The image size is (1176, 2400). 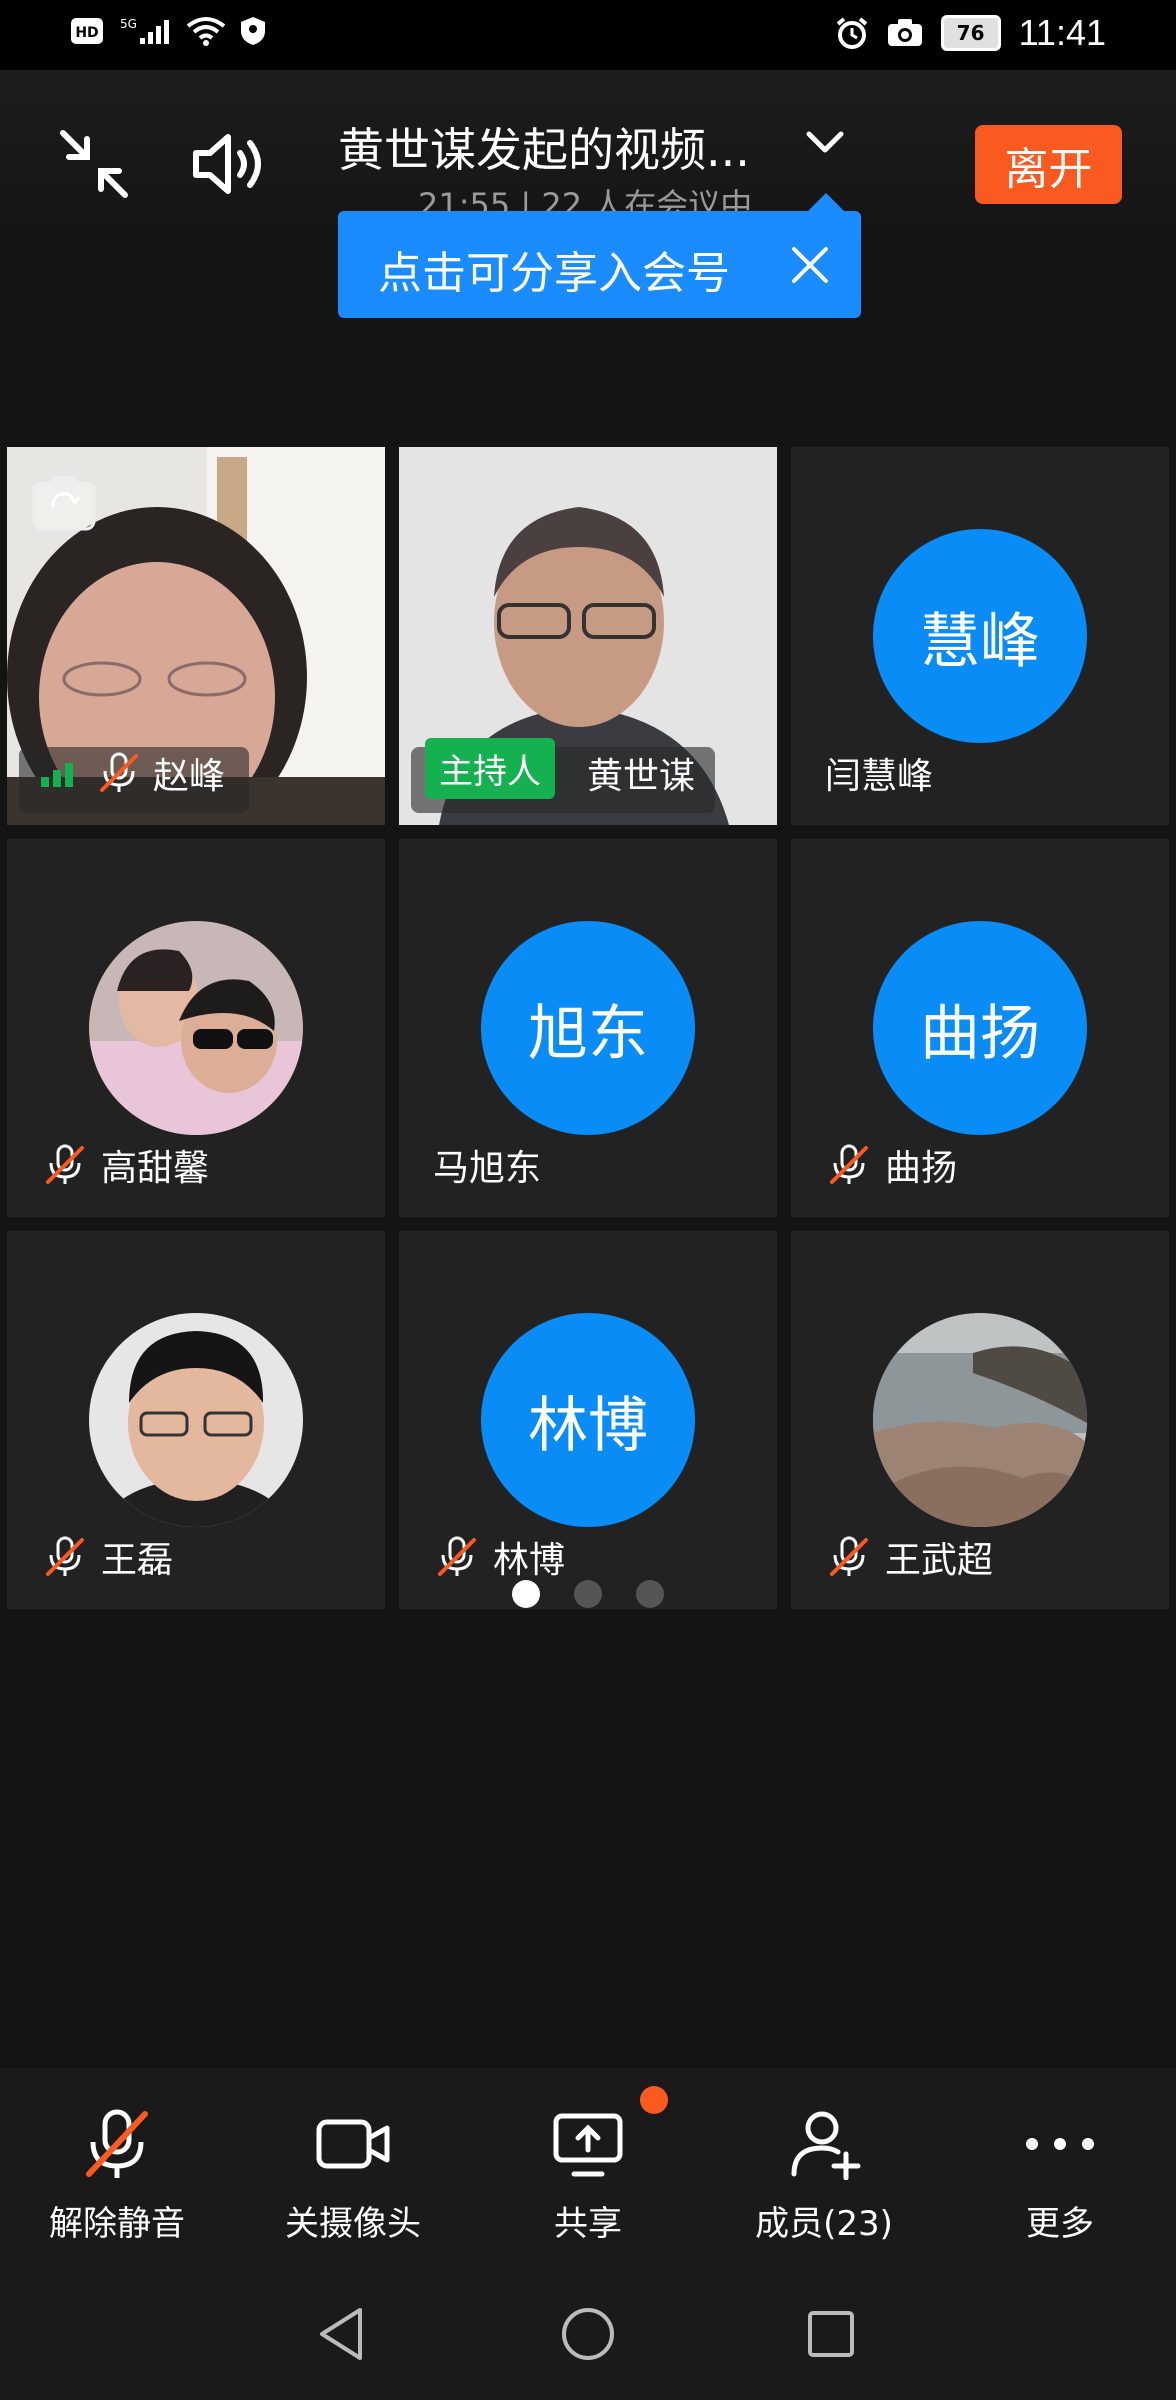 I want to click on camera-label: 关摄像头, so click(x=353, y=2224).